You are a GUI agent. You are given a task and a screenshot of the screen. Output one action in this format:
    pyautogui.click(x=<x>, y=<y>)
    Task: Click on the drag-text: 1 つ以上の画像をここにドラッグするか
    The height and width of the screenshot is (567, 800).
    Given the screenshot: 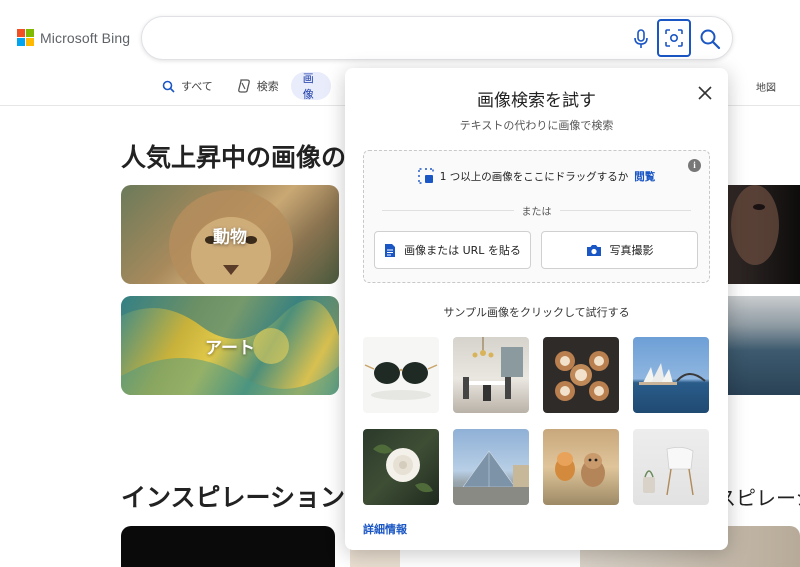 What is the action you would take?
    pyautogui.click(x=534, y=176)
    